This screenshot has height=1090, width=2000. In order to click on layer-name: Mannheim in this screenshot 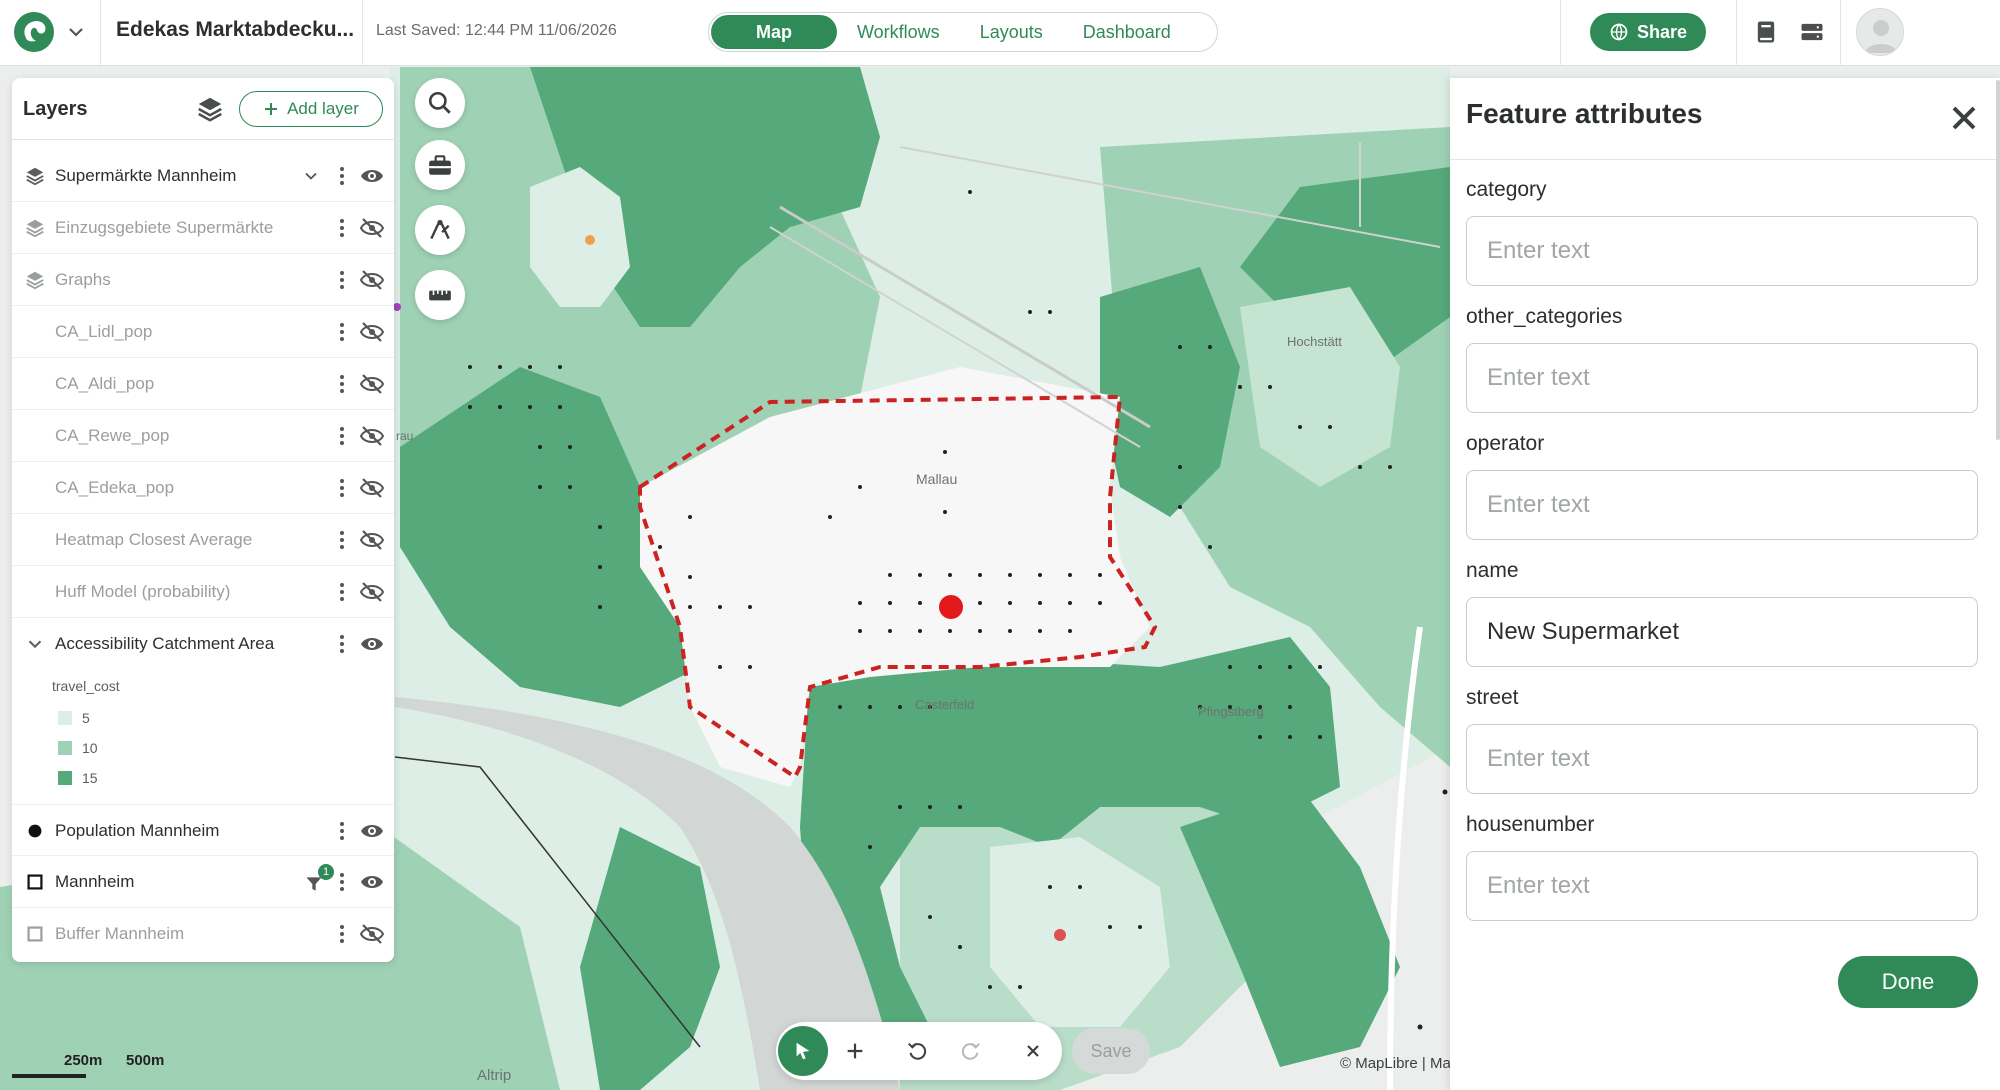, I will do `click(95, 881)`.